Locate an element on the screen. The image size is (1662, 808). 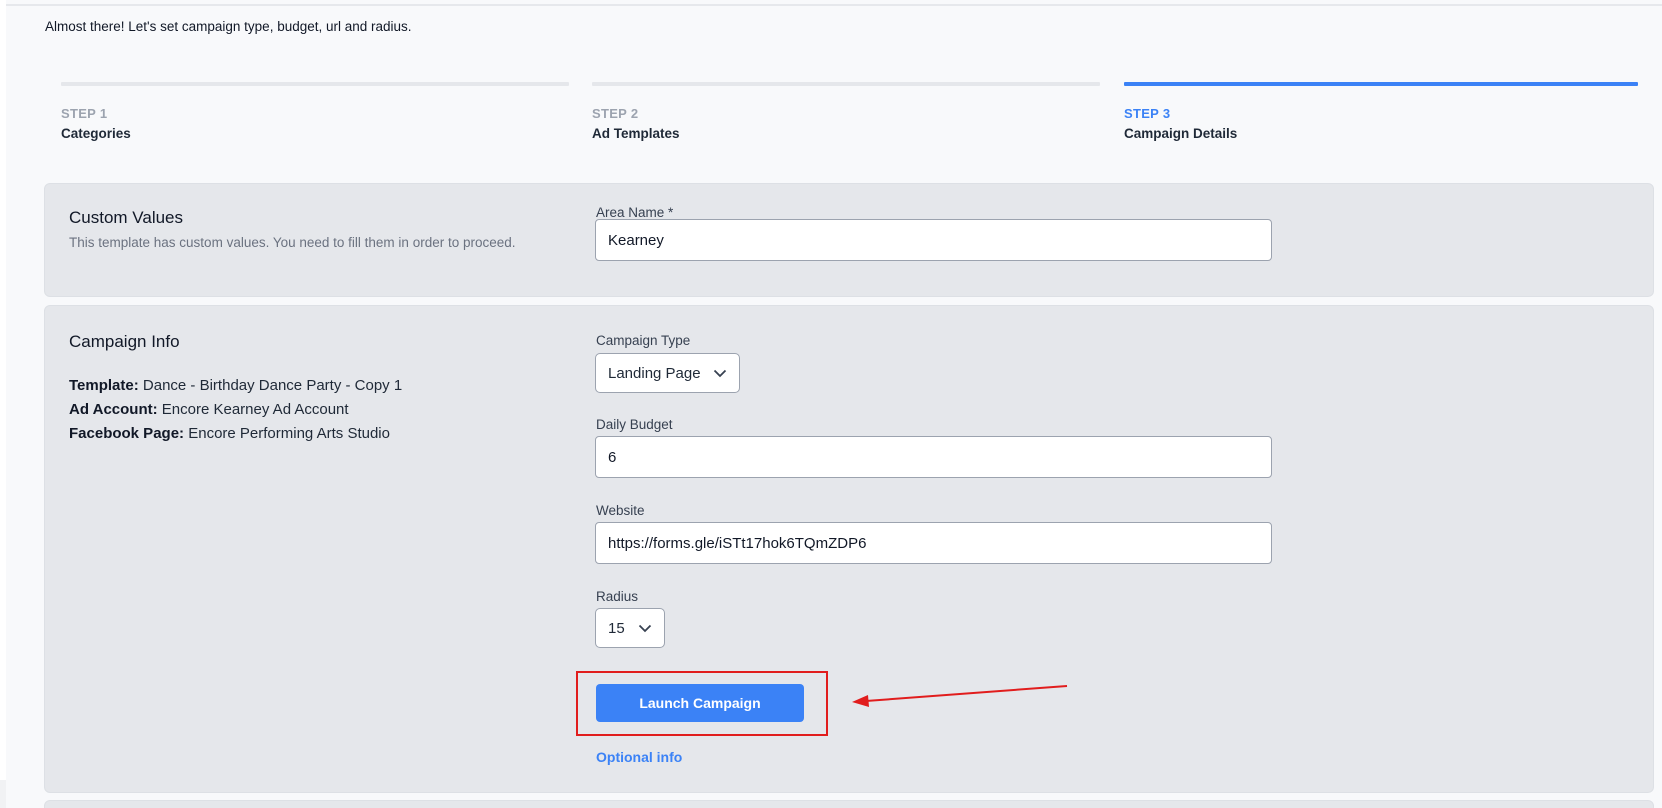
red-arrow-icon is located at coordinates (960, 696).